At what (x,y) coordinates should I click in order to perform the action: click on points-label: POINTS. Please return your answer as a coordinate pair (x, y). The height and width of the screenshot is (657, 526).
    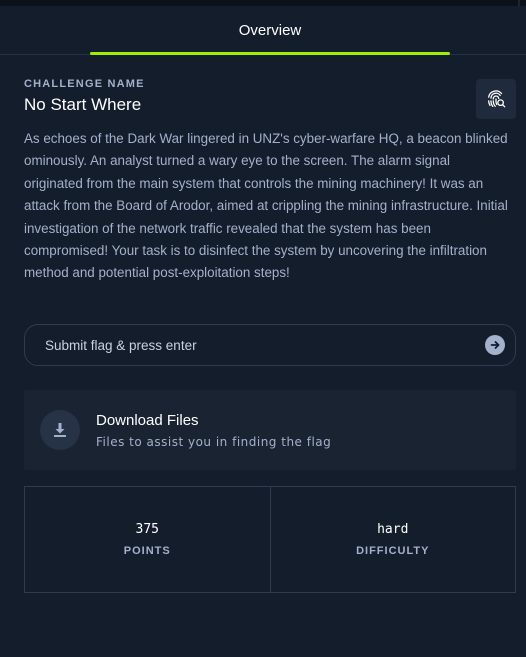
    Looking at the image, I should click on (147, 551).